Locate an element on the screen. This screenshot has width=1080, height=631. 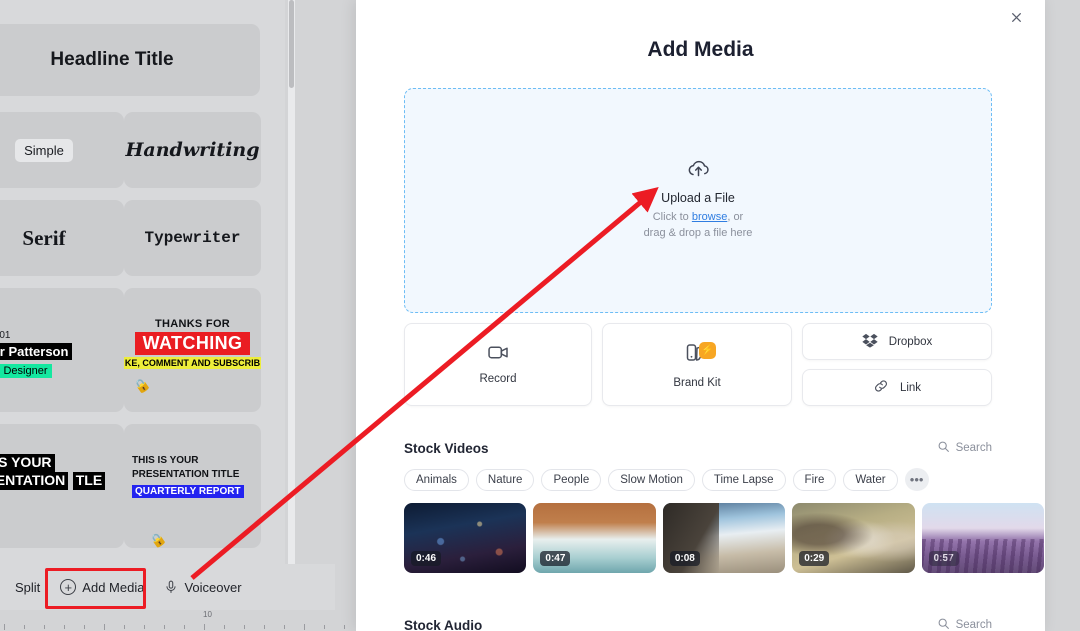
template-card-serif: Serif is located at coordinates (62, 238).